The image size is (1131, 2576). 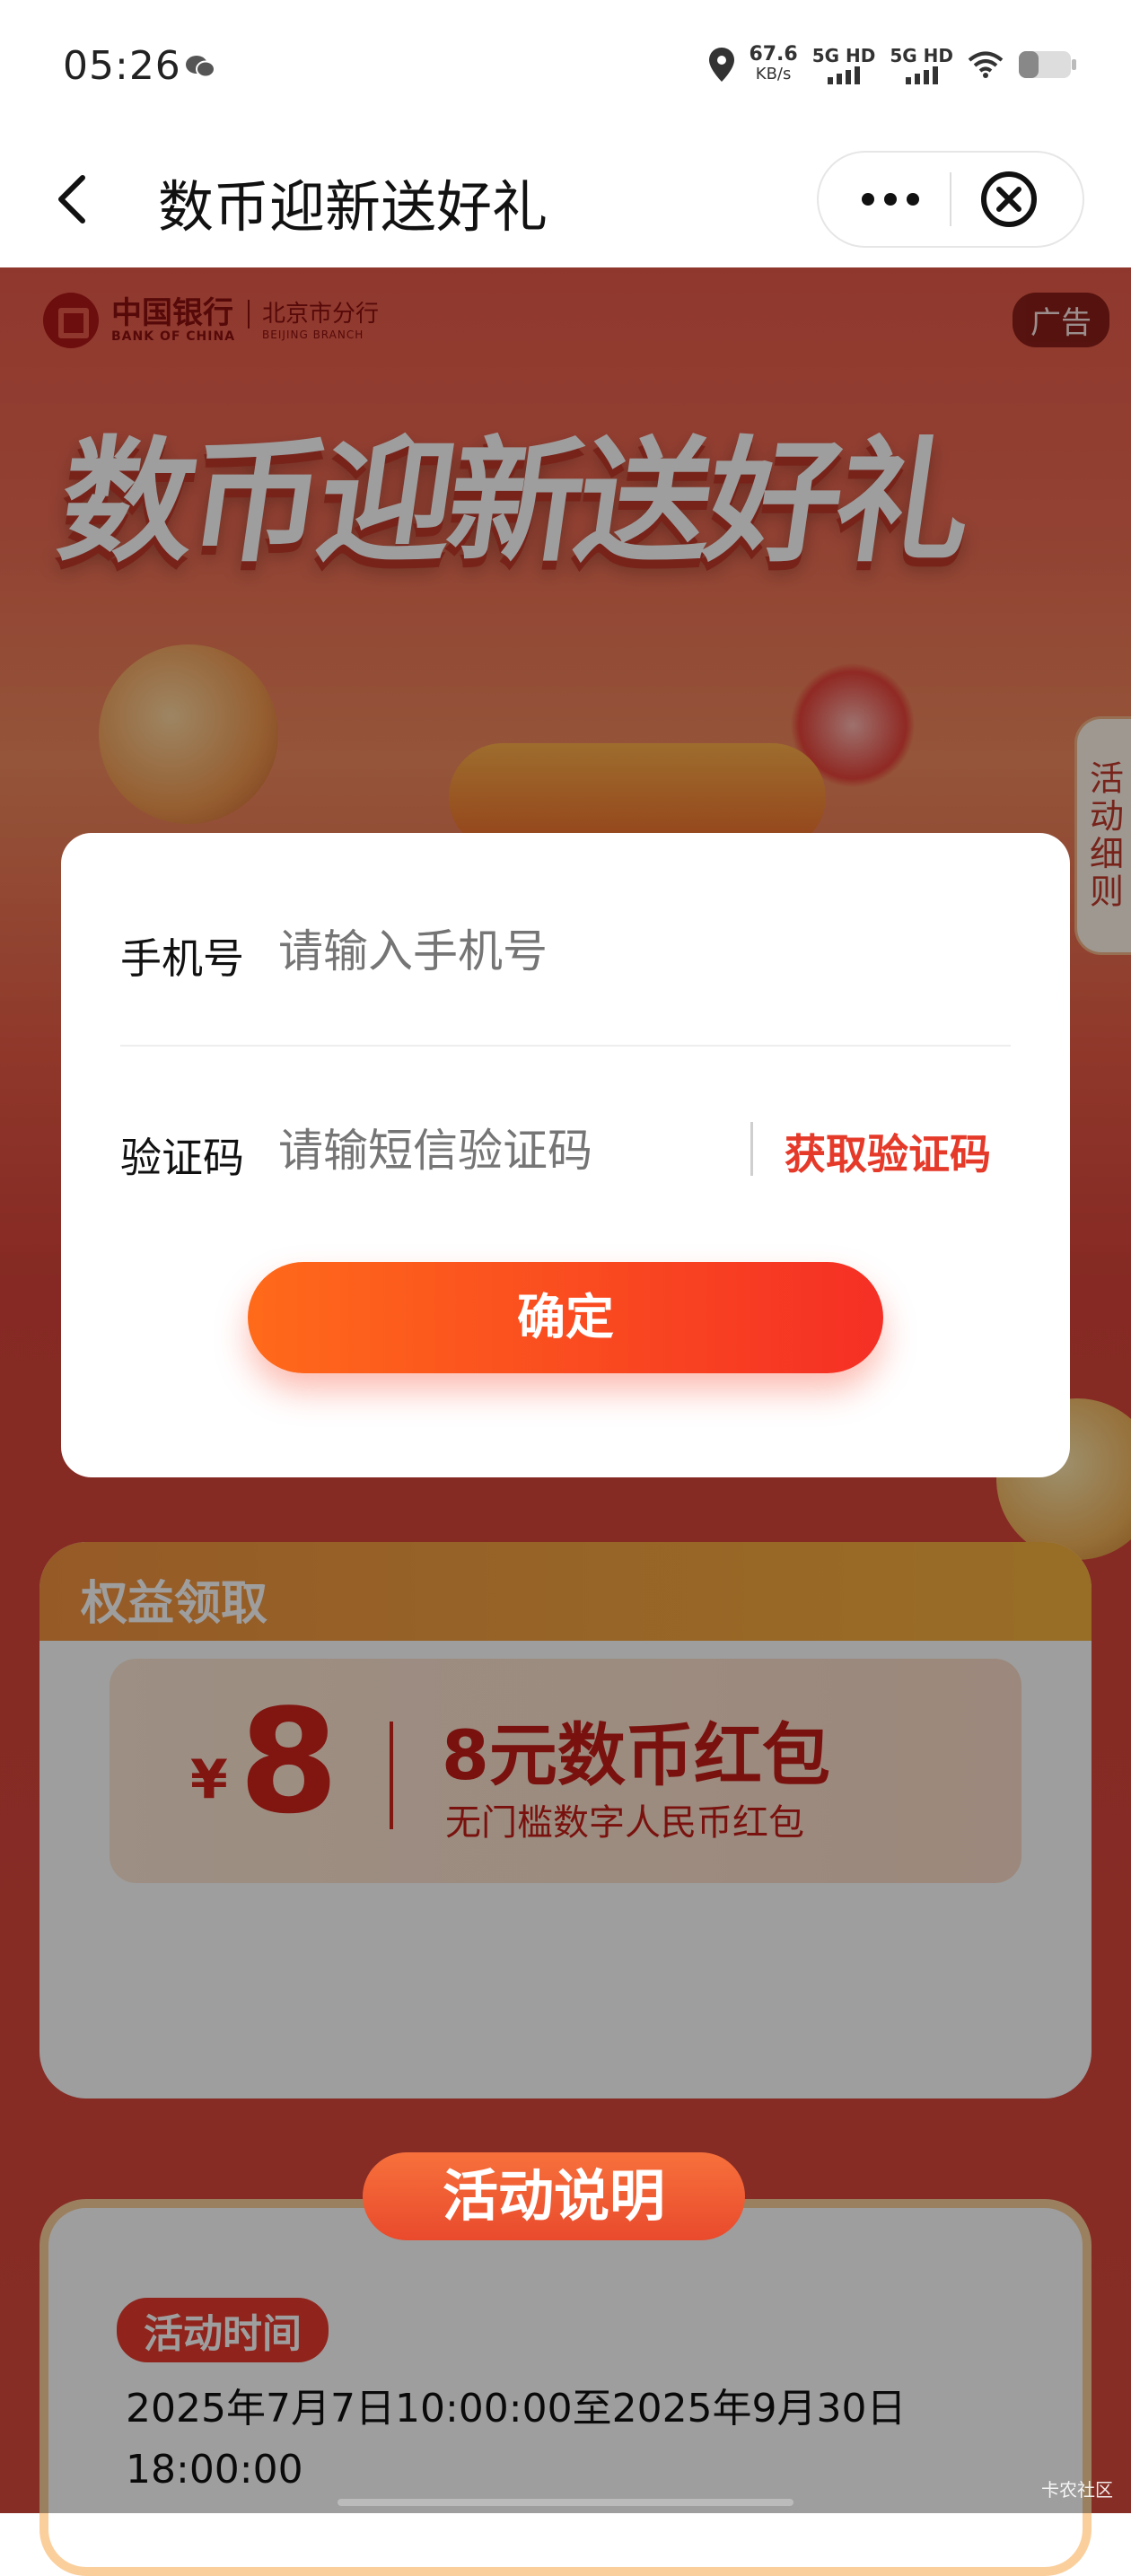 I want to click on mini-program-capsule, so click(x=950, y=199).